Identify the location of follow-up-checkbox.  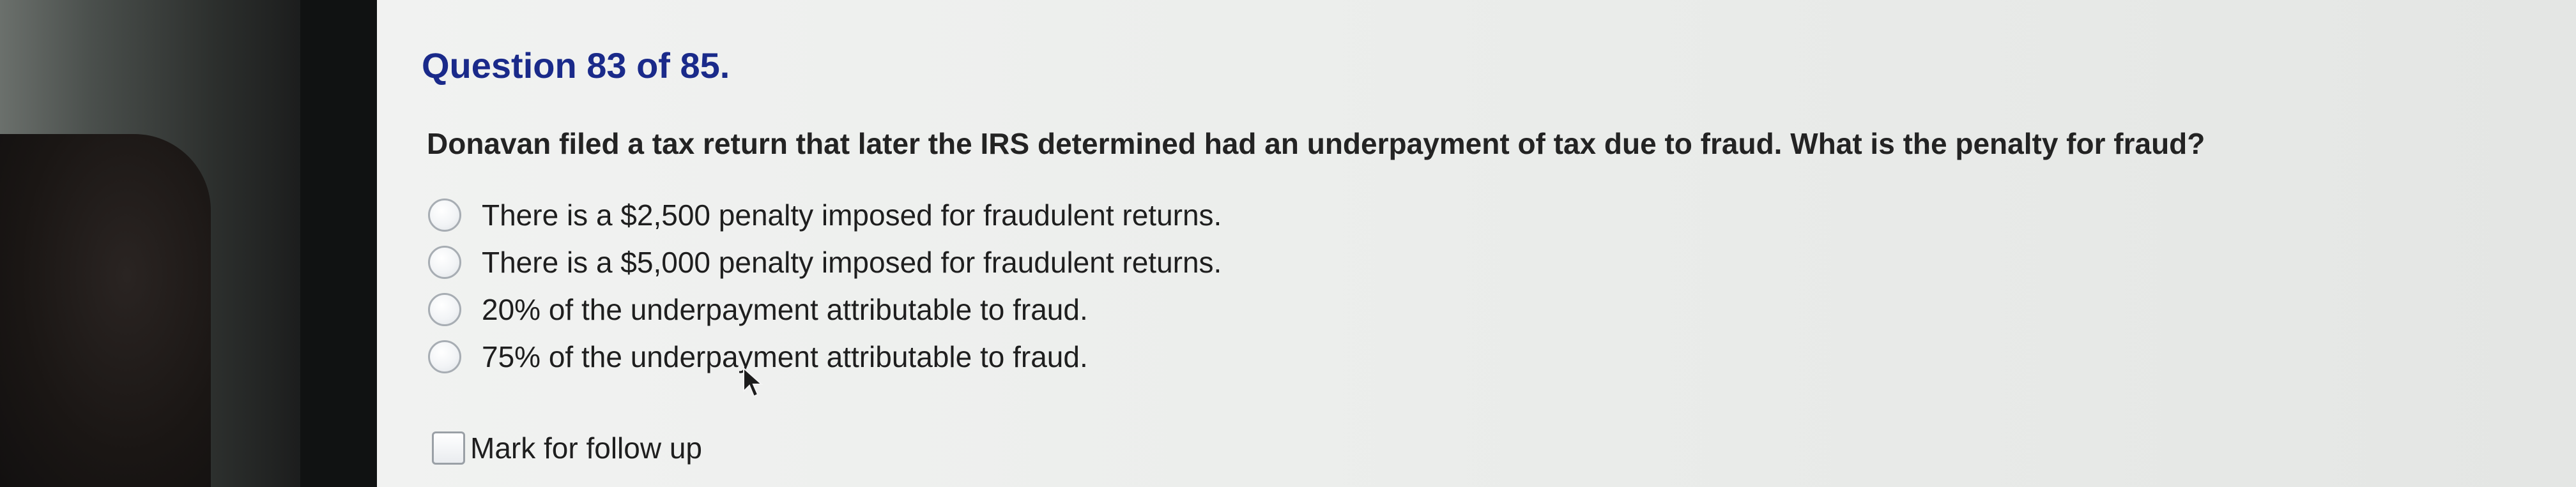
(448, 448).